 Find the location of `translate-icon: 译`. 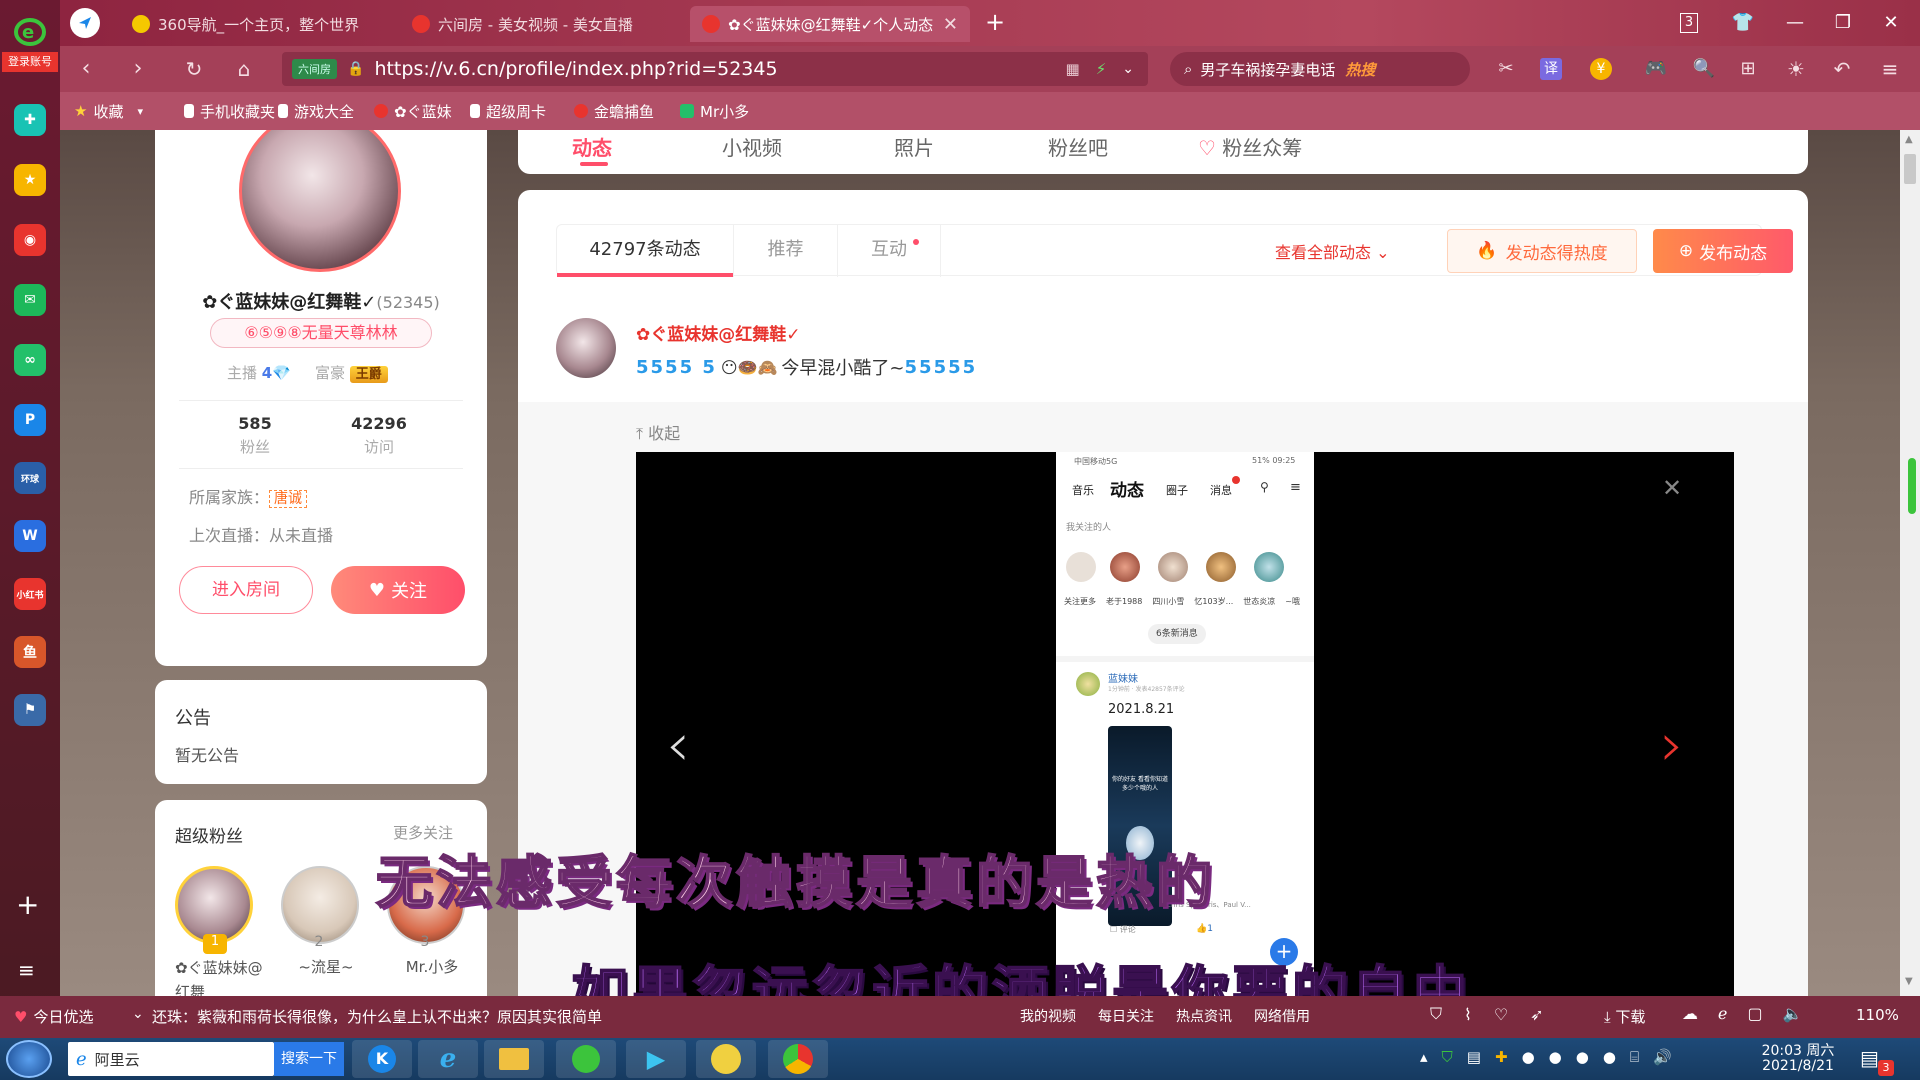

translate-icon: 译 is located at coordinates (1551, 69).